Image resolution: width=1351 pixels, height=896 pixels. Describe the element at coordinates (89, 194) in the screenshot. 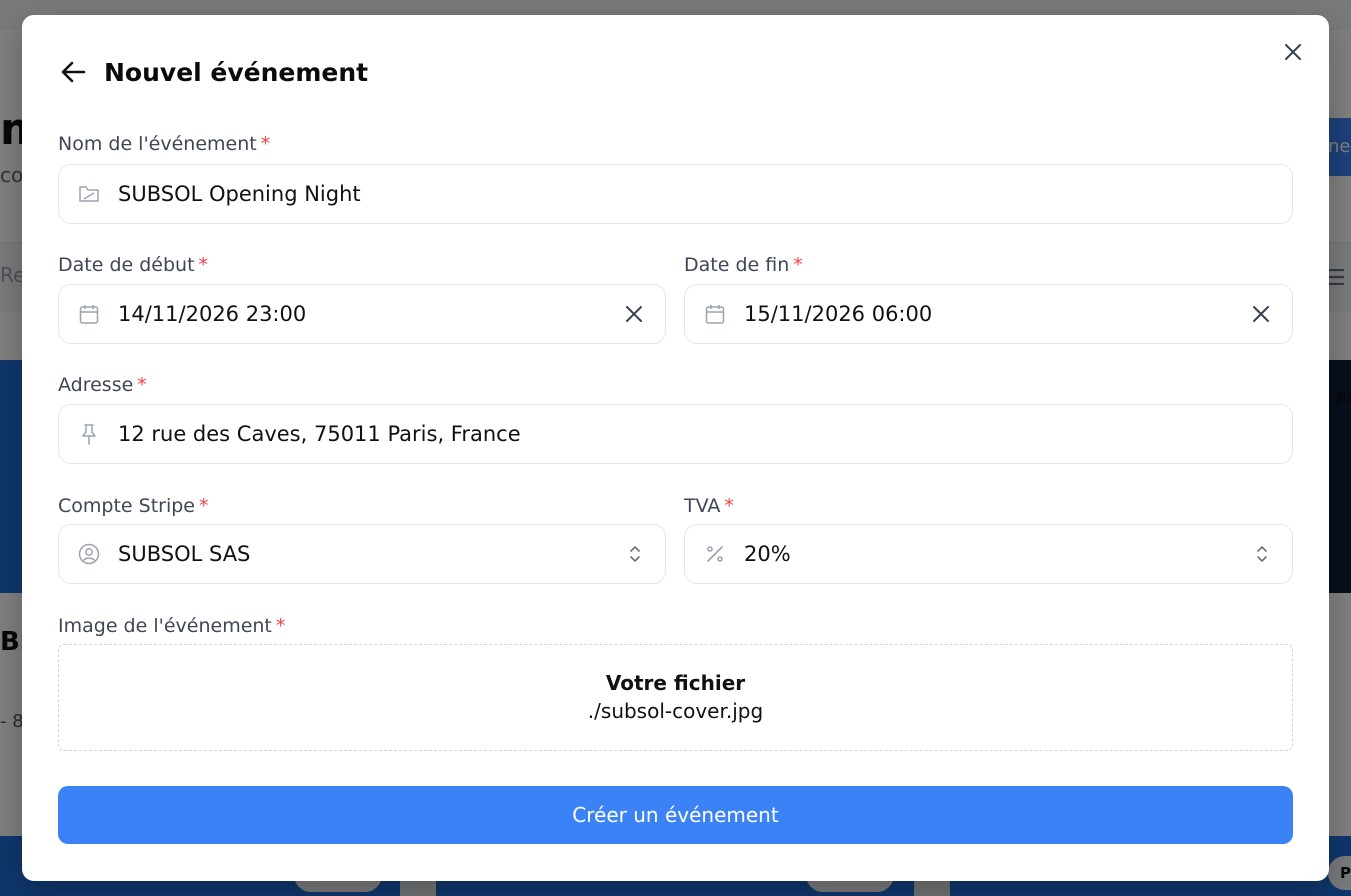

I see `folder-icon` at that location.